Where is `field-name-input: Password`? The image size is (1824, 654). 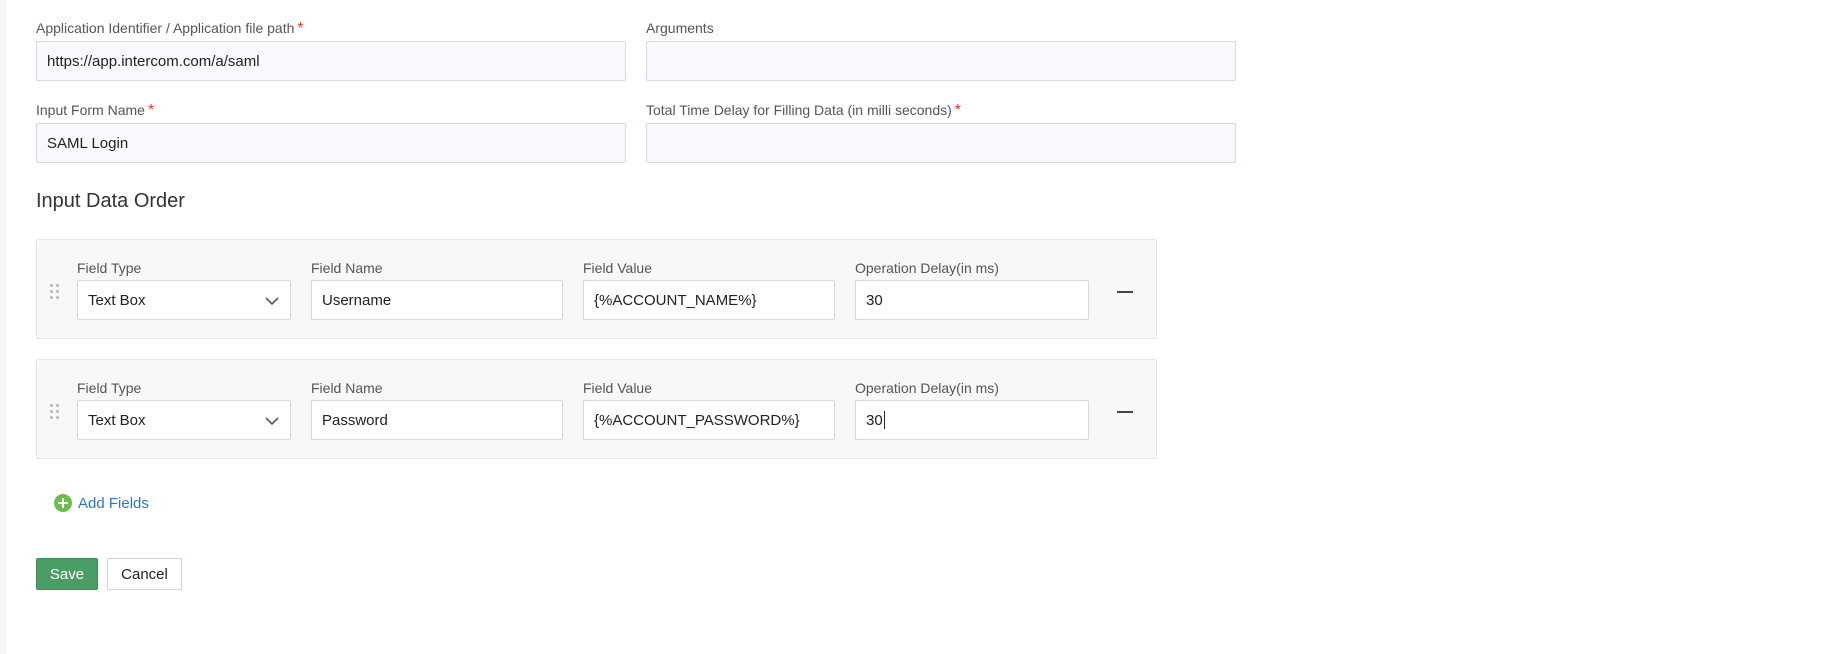
field-name-input: Password is located at coordinates (437, 420).